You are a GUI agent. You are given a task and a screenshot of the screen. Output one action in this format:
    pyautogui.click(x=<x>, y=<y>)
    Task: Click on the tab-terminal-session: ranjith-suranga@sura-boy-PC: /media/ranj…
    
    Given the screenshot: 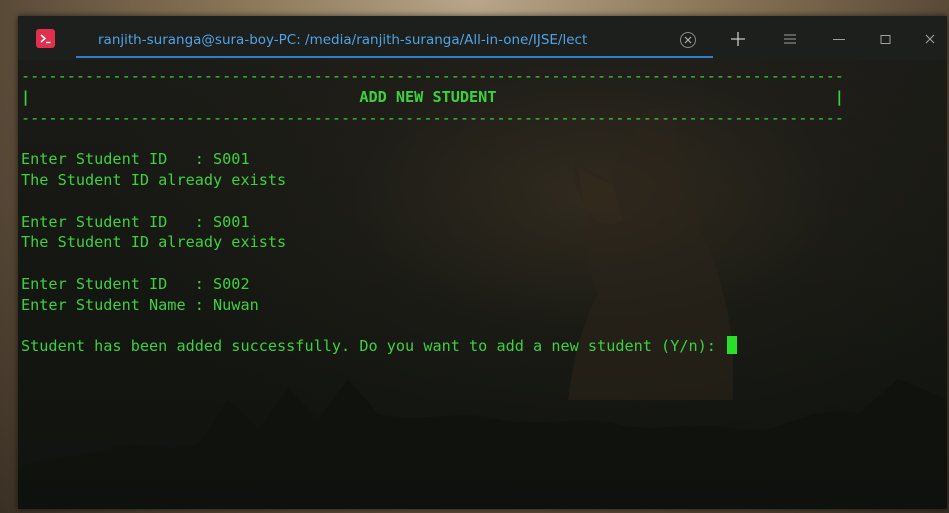 What is the action you would take?
    pyautogui.click(x=394, y=41)
    